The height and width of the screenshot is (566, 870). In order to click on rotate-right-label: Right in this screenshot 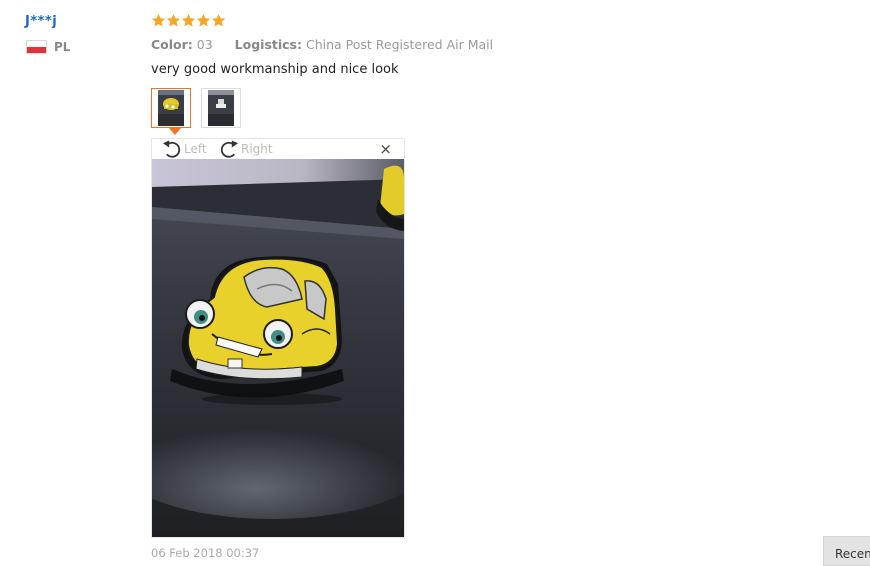, I will do `click(257, 149)`.